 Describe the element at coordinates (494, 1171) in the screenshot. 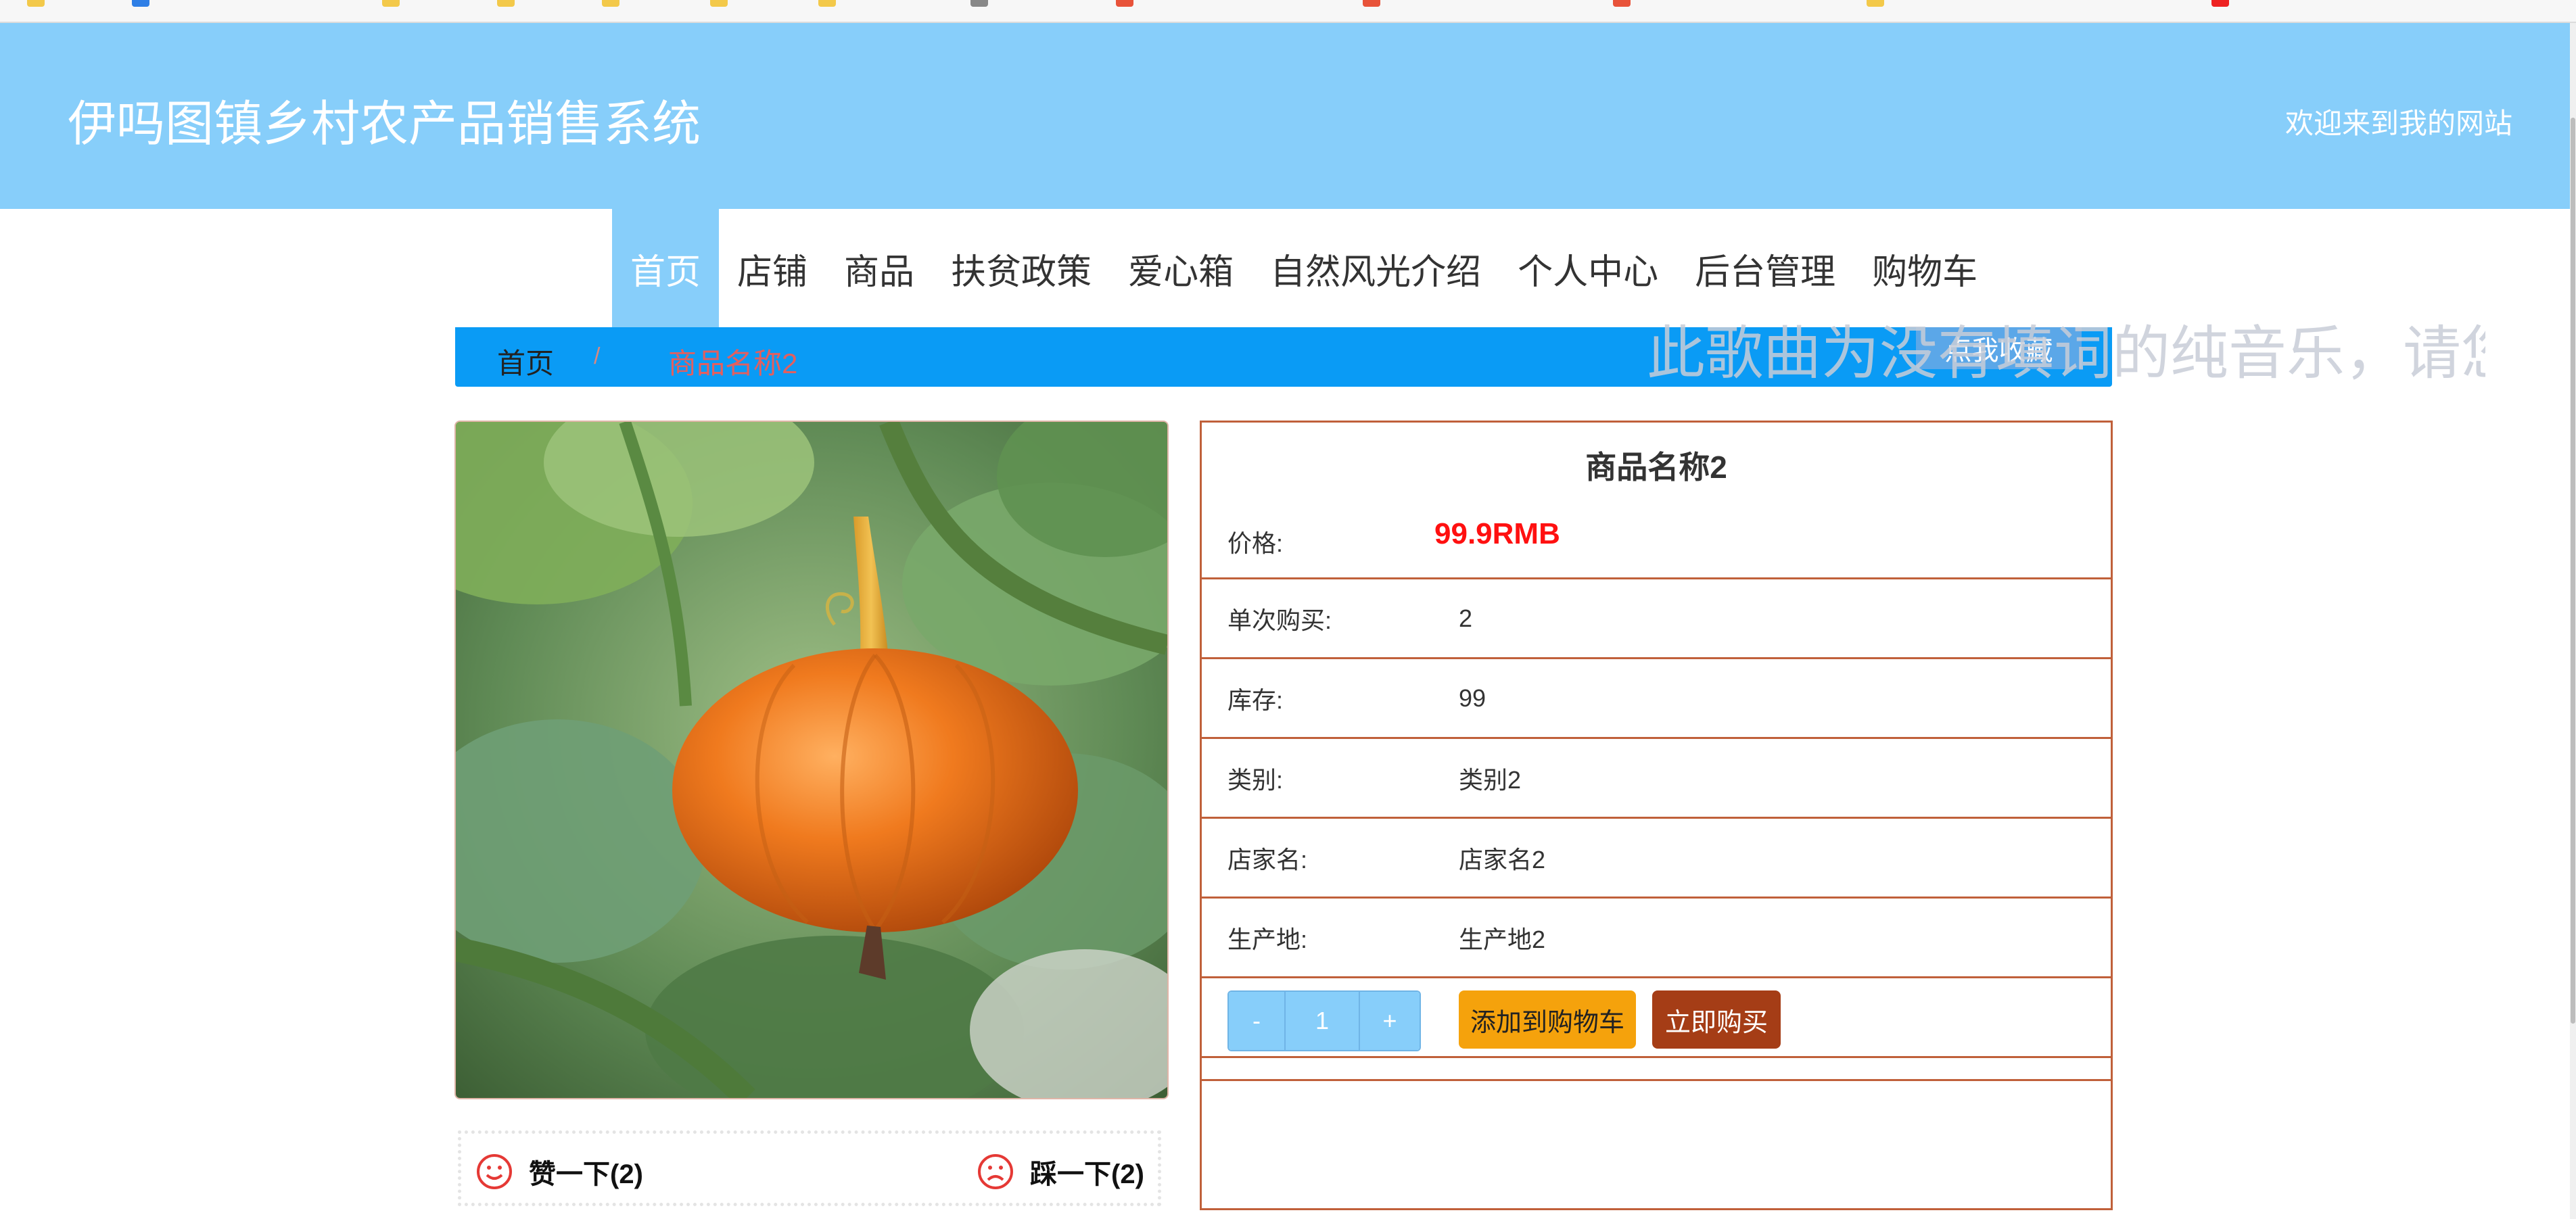

I see `smile-icon` at that location.